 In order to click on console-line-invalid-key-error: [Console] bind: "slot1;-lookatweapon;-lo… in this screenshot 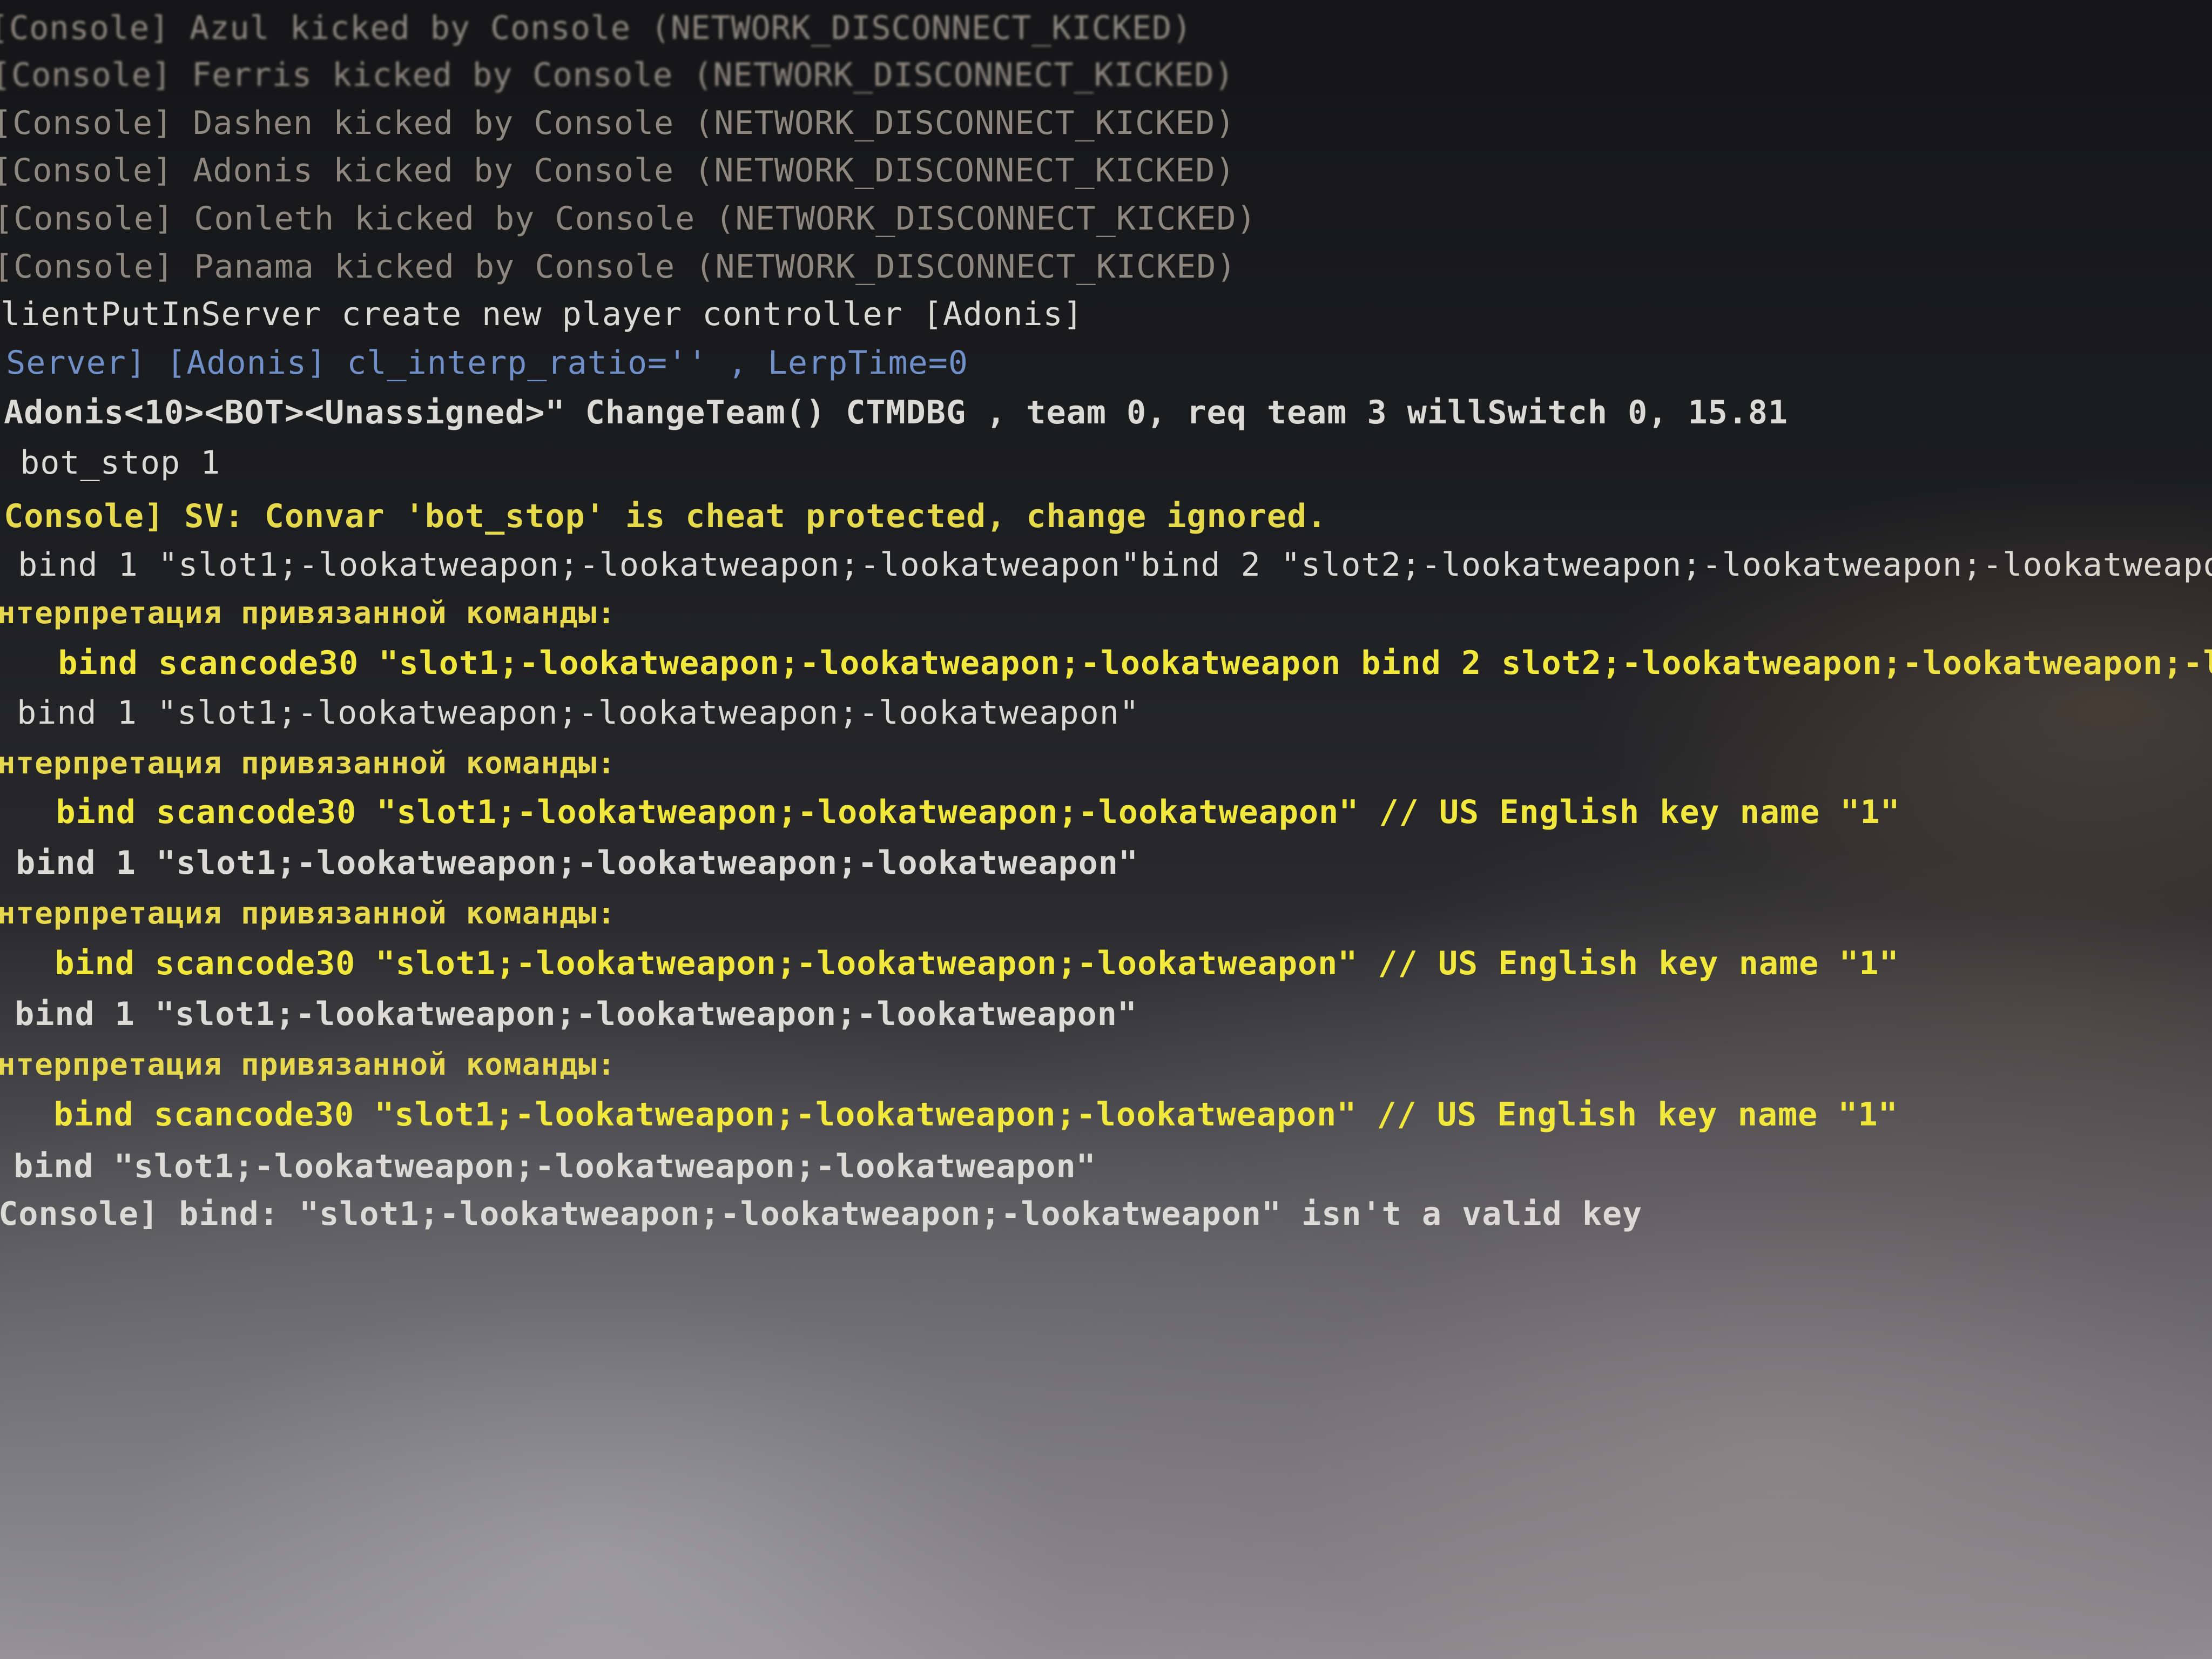, I will do `click(821, 1214)`.